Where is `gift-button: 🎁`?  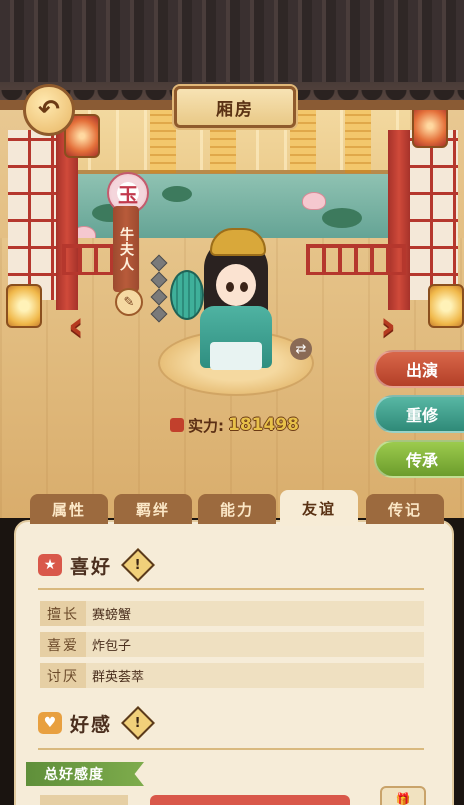 gift-button: 🎁 is located at coordinates (403, 795).